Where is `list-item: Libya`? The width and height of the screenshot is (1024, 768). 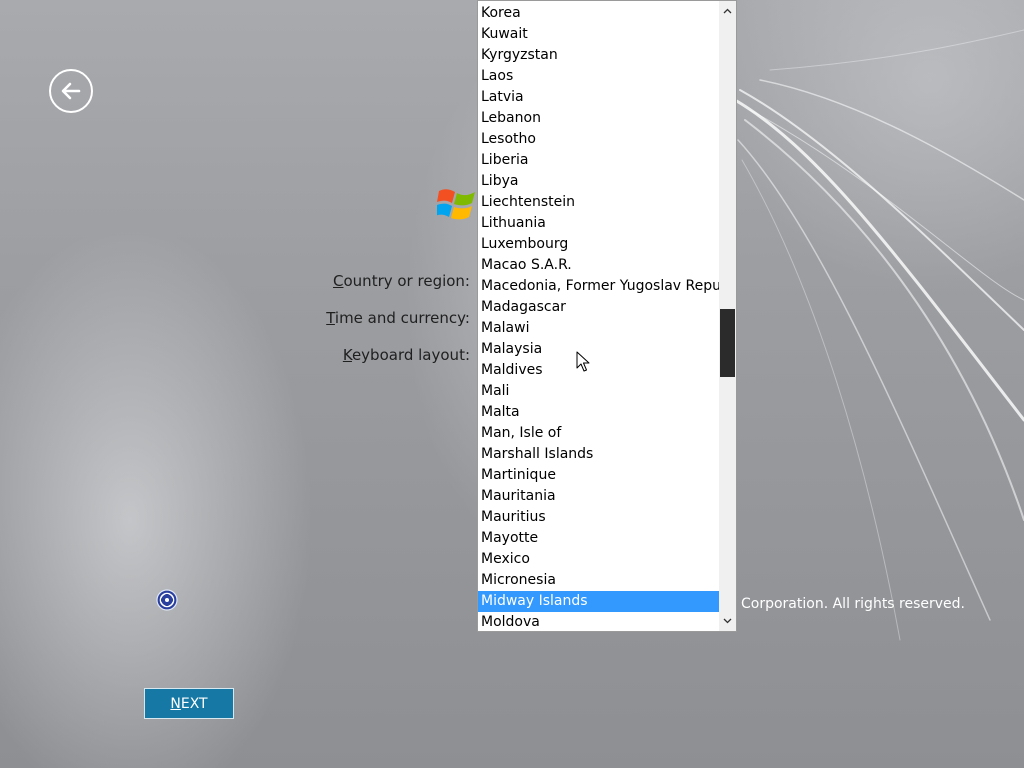 list-item: Libya is located at coordinates (599, 181).